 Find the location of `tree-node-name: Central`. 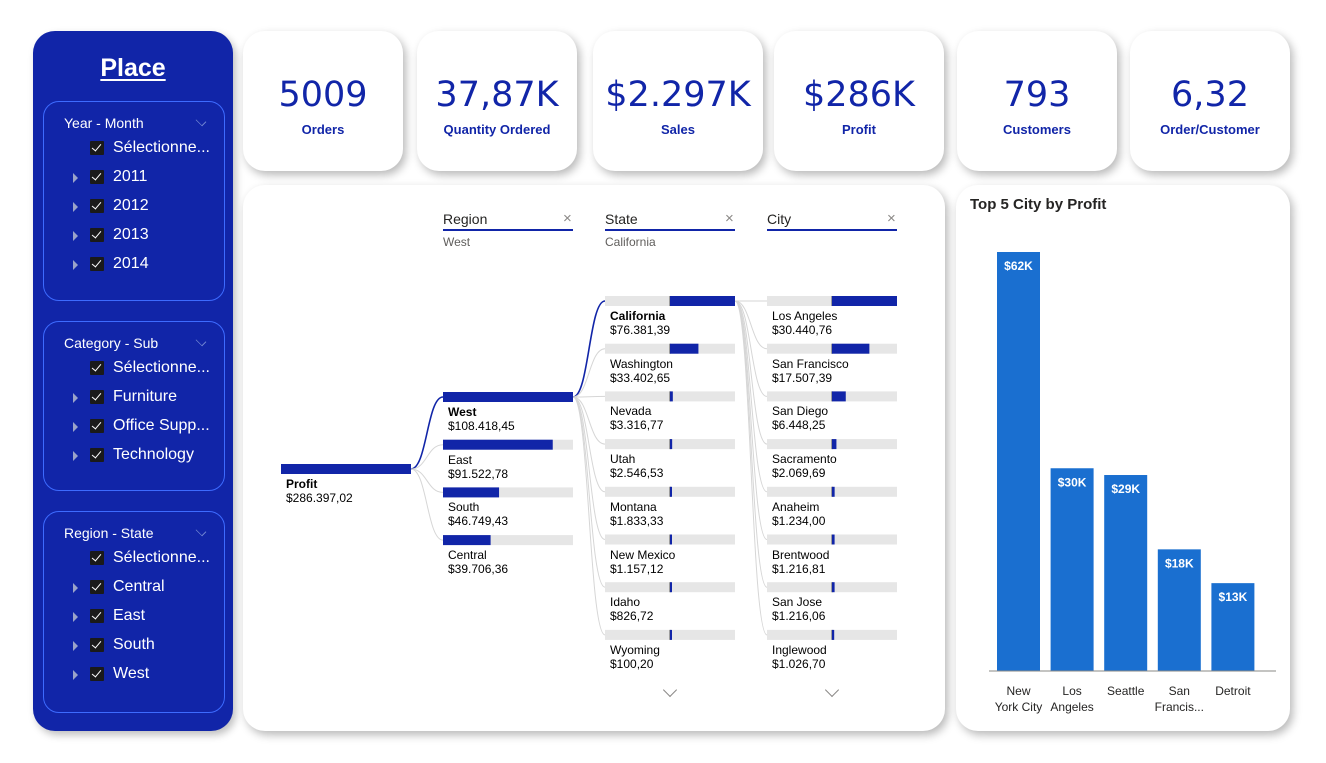

tree-node-name: Central is located at coordinates (467, 555).